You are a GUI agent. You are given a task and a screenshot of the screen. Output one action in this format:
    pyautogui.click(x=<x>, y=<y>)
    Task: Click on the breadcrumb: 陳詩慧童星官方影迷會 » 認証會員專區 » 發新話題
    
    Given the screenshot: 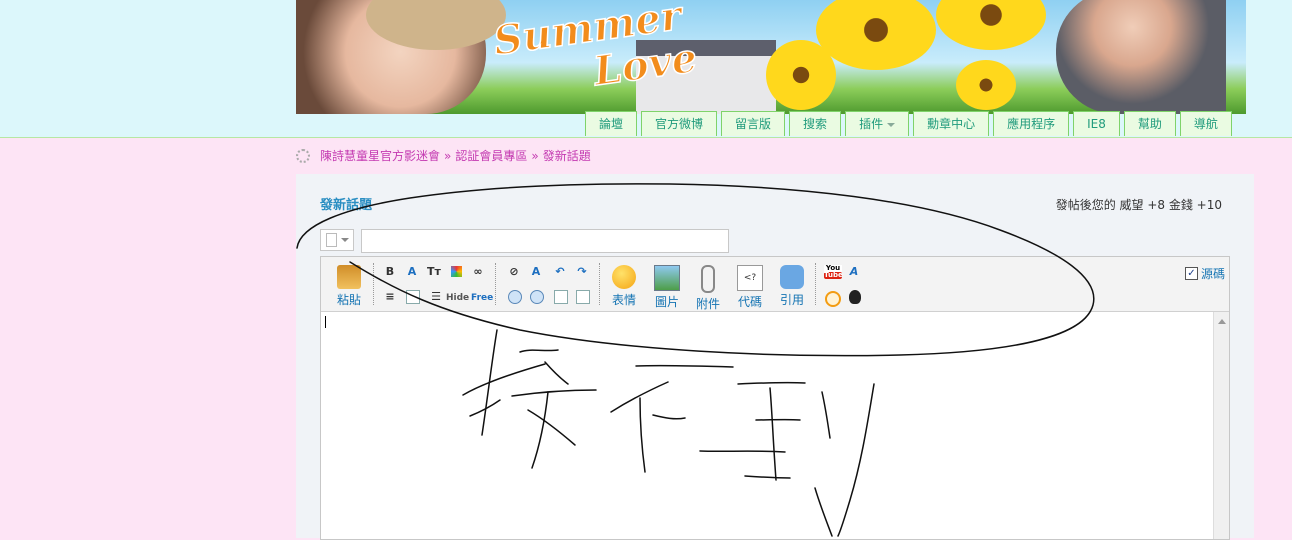 What is the action you would take?
    pyautogui.click(x=443, y=156)
    